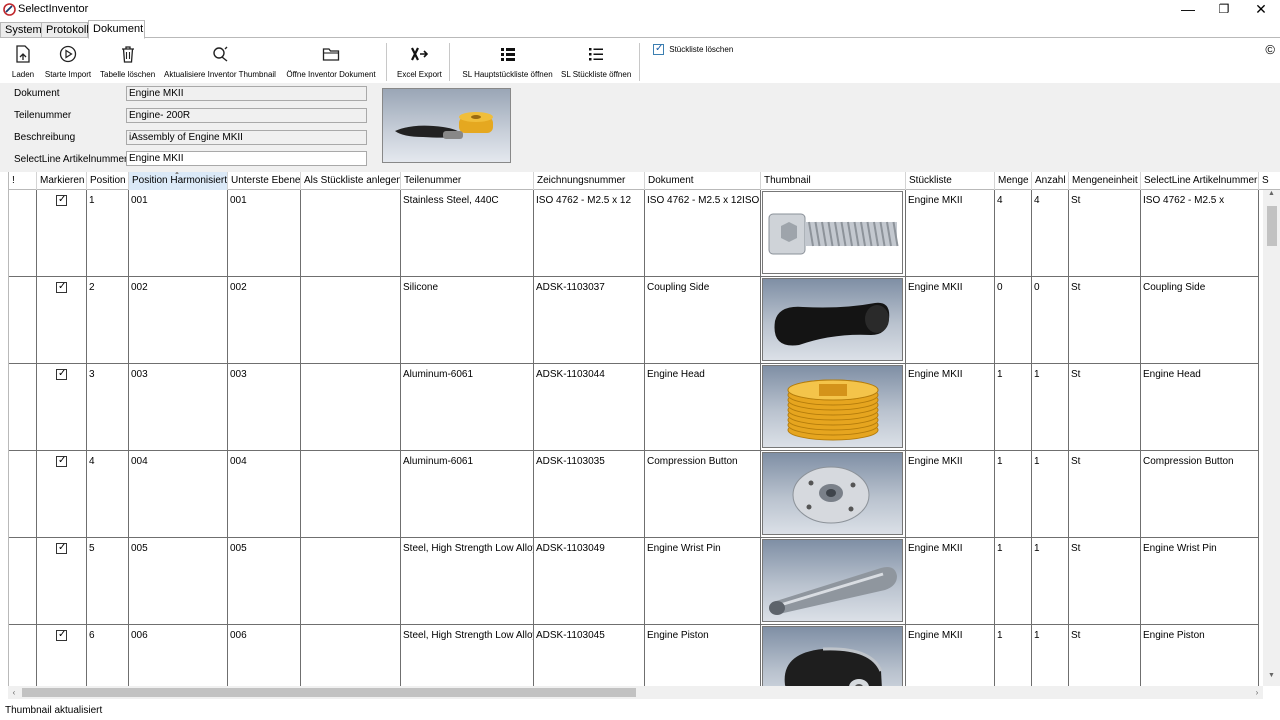 This screenshot has width=1280, height=720. Describe the element at coordinates (246, 137) in the screenshot. I see `beschreibung-field: iAssembly of Engine MKII` at that location.